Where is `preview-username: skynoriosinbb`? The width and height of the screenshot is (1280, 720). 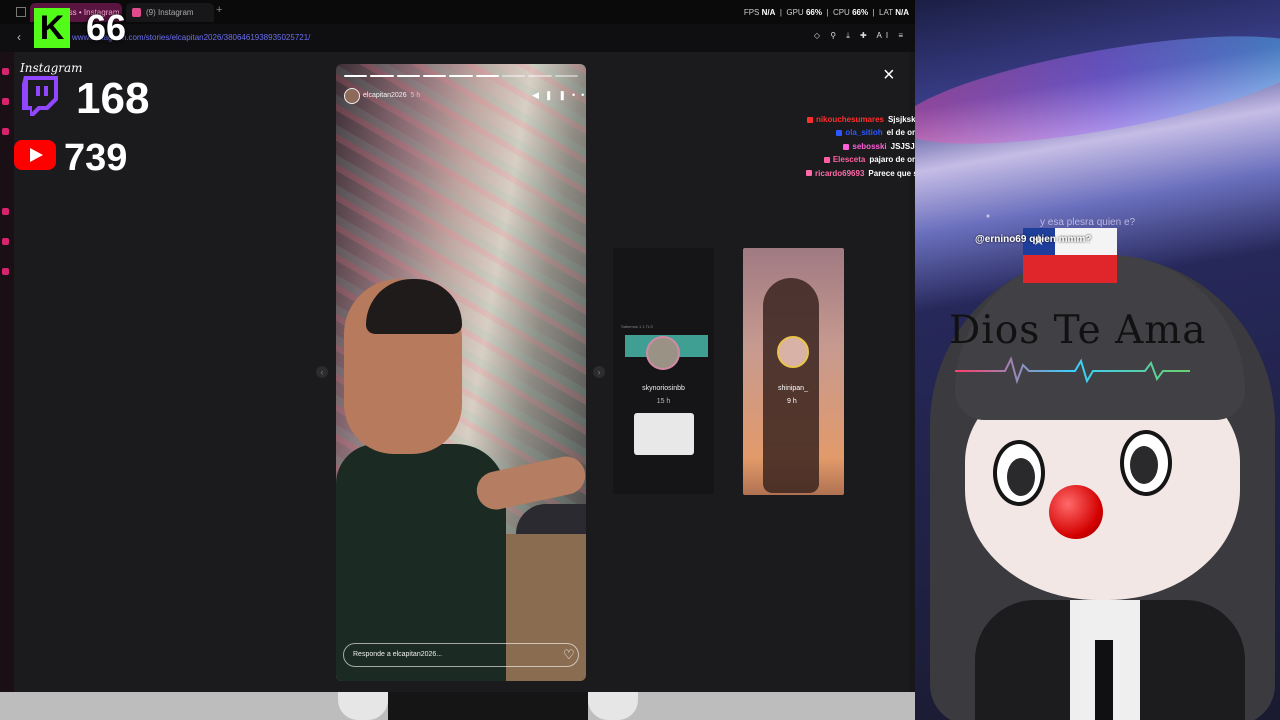 preview-username: skynoriosinbb is located at coordinates (663, 388).